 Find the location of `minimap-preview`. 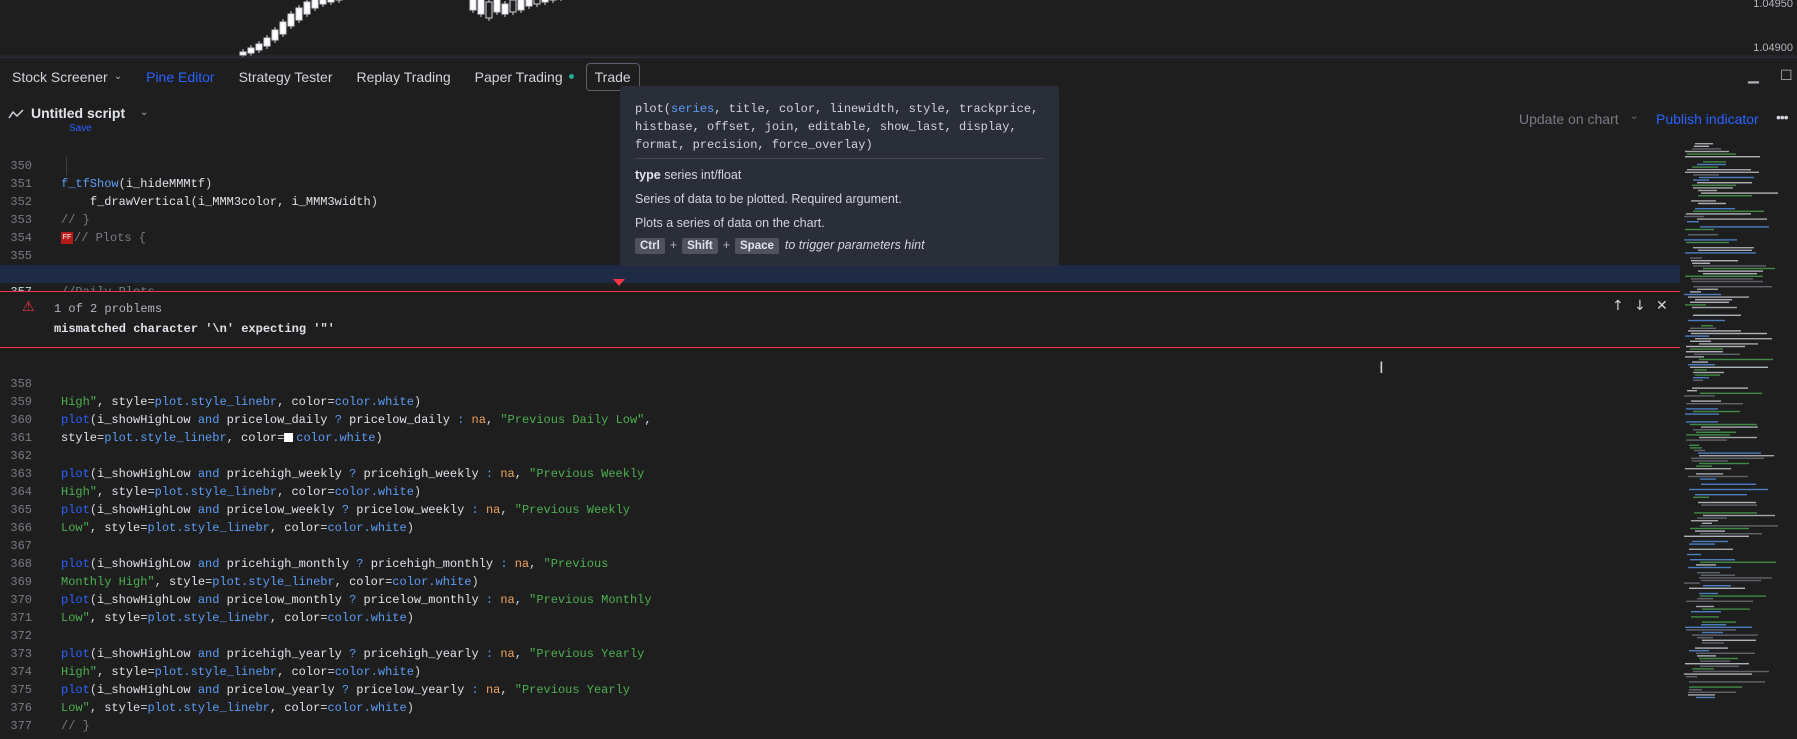

minimap-preview is located at coordinates (1731, 421).